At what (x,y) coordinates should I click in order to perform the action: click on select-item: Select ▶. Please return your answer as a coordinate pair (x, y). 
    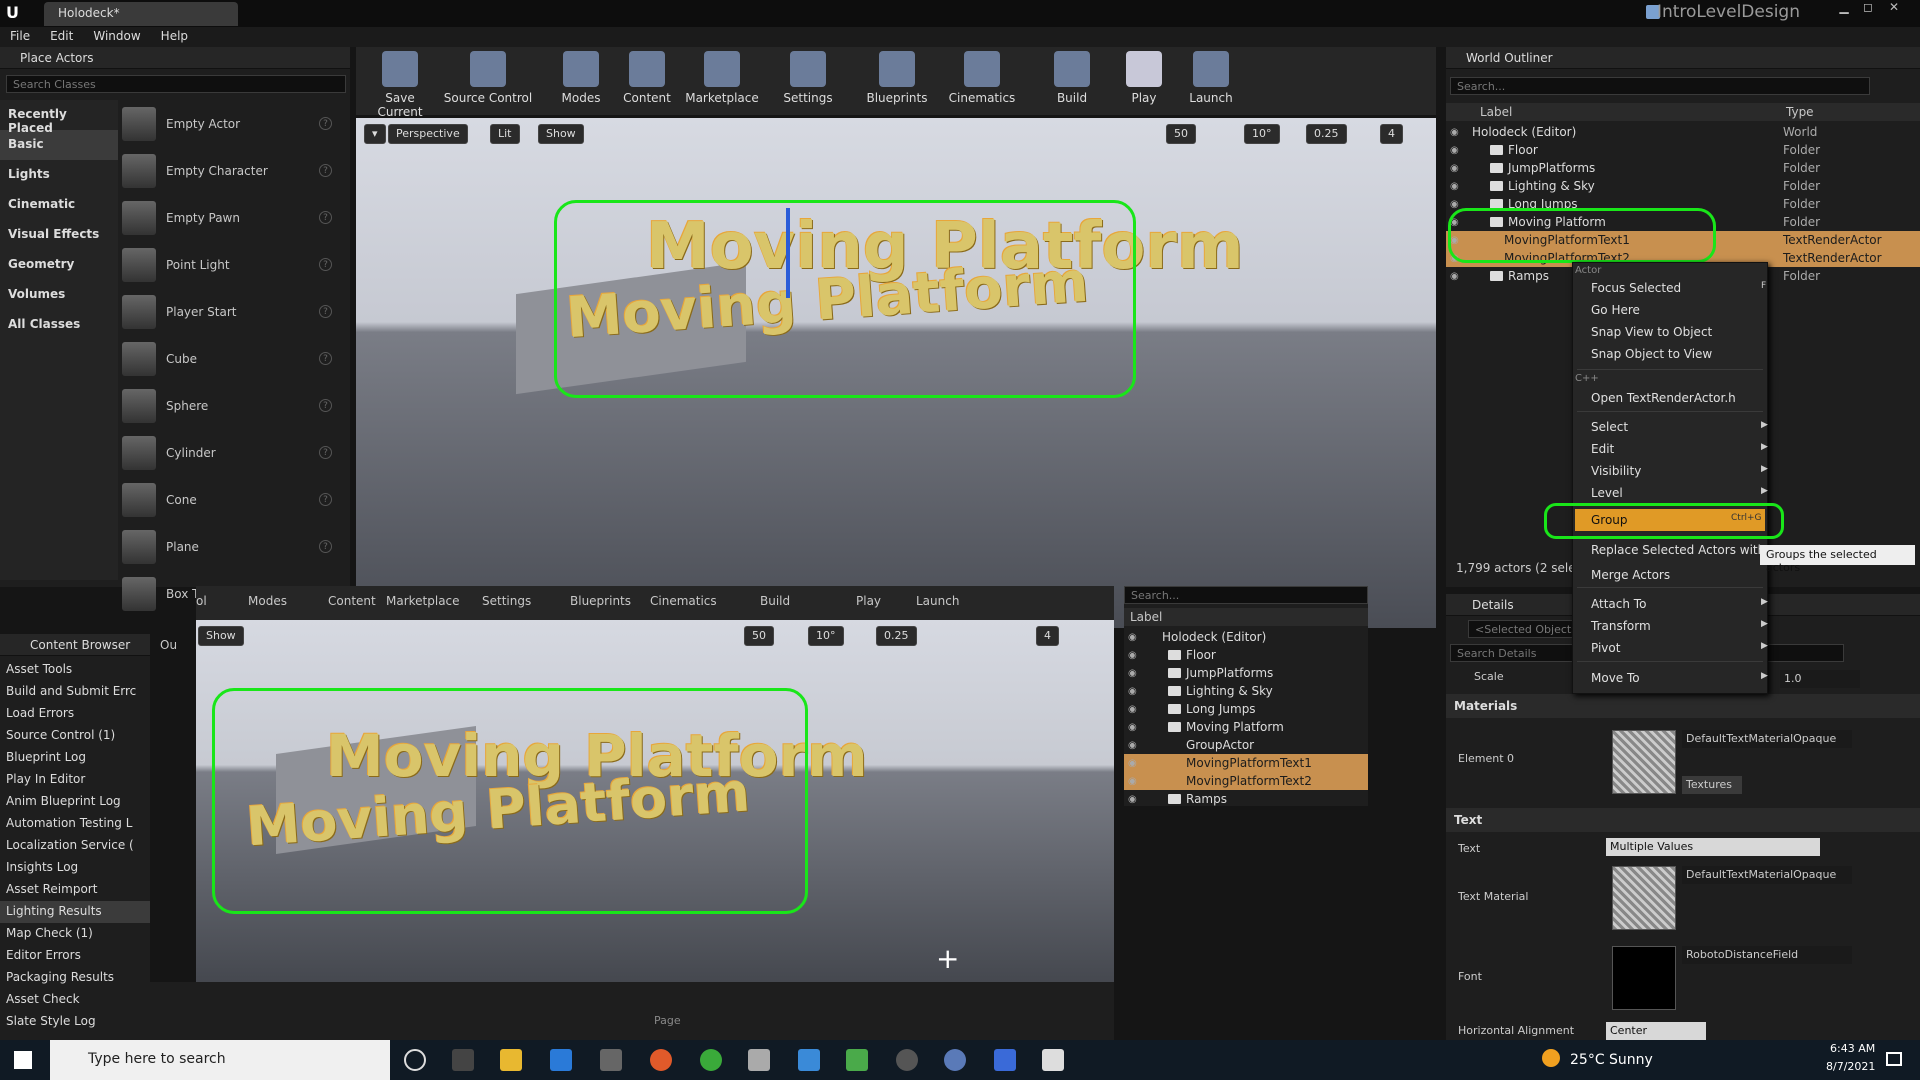
    Looking at the image, I should click on (1679, 427).